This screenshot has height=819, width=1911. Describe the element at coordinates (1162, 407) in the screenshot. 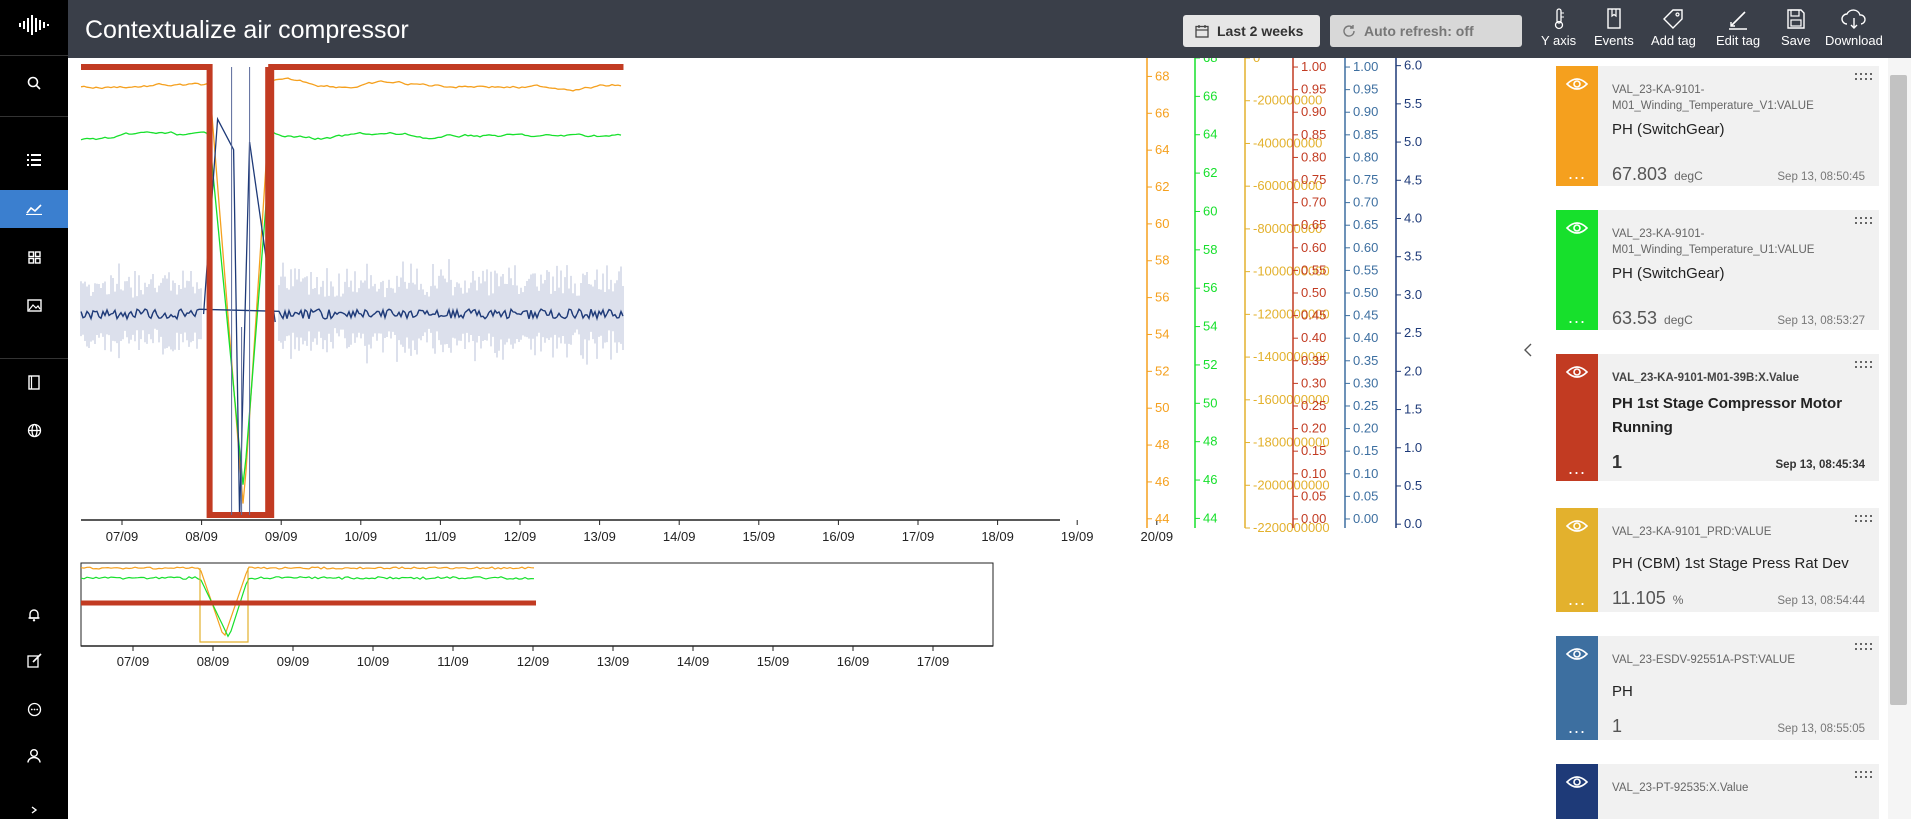

I see `y-tick-label: 50` at that location.